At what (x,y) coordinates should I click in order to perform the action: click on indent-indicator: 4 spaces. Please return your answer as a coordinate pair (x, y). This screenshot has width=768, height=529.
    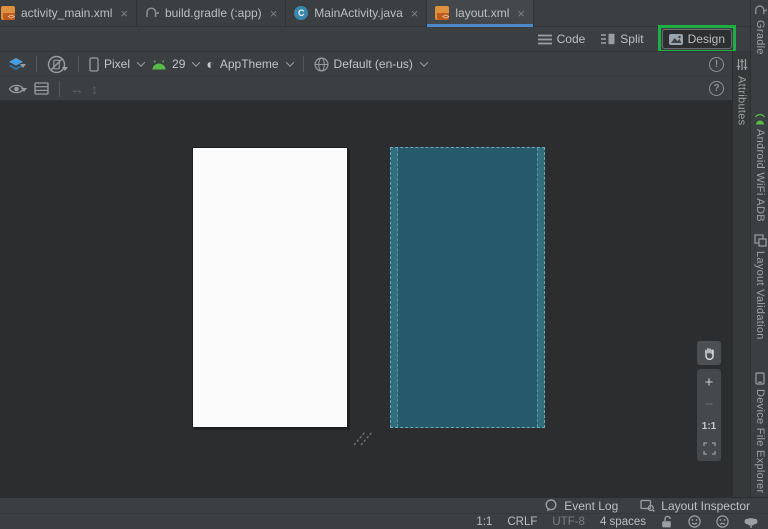
    Looking at the image, I should click on (623, 522).